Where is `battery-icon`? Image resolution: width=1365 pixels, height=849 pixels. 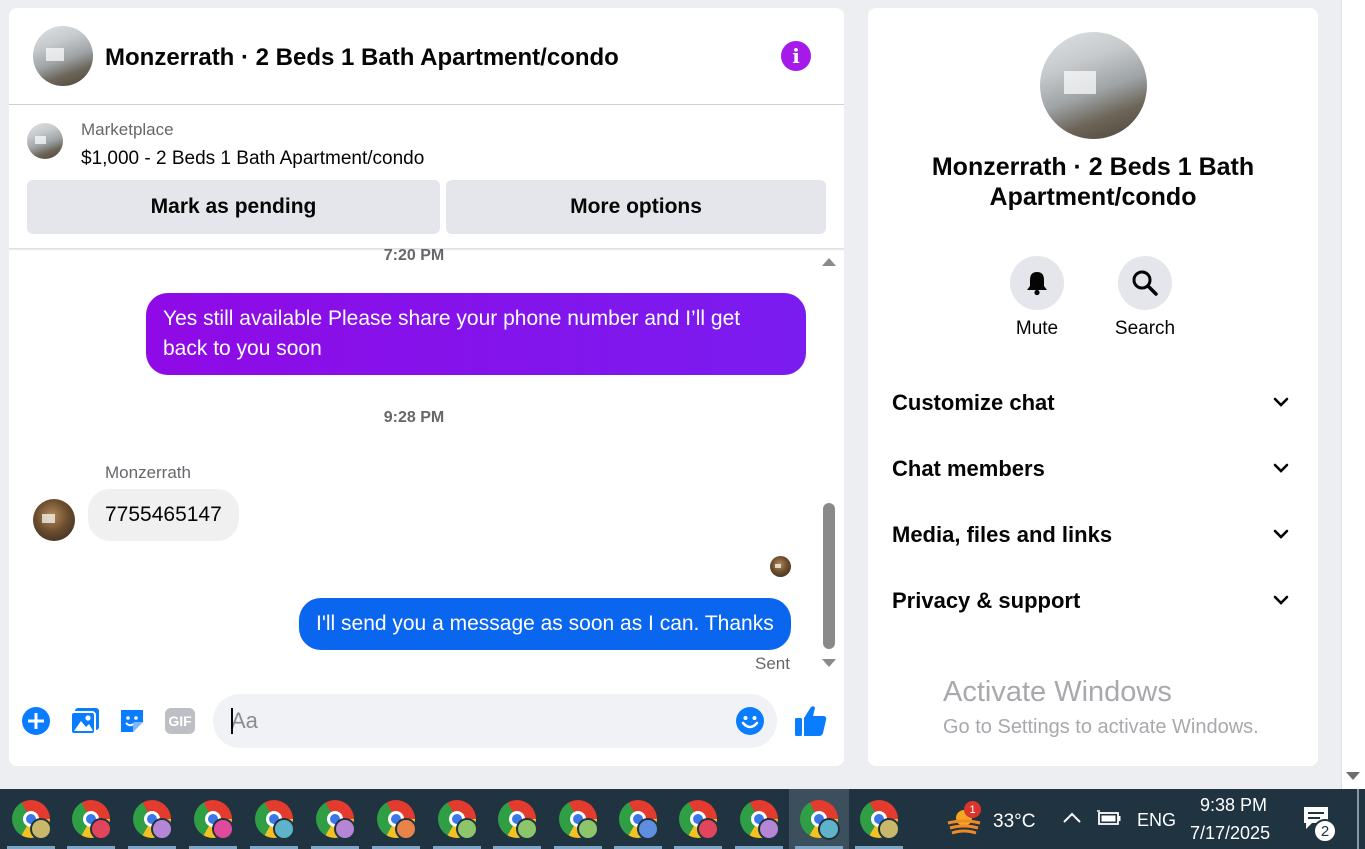
battery-icon is located at coordinates (1109, 818).